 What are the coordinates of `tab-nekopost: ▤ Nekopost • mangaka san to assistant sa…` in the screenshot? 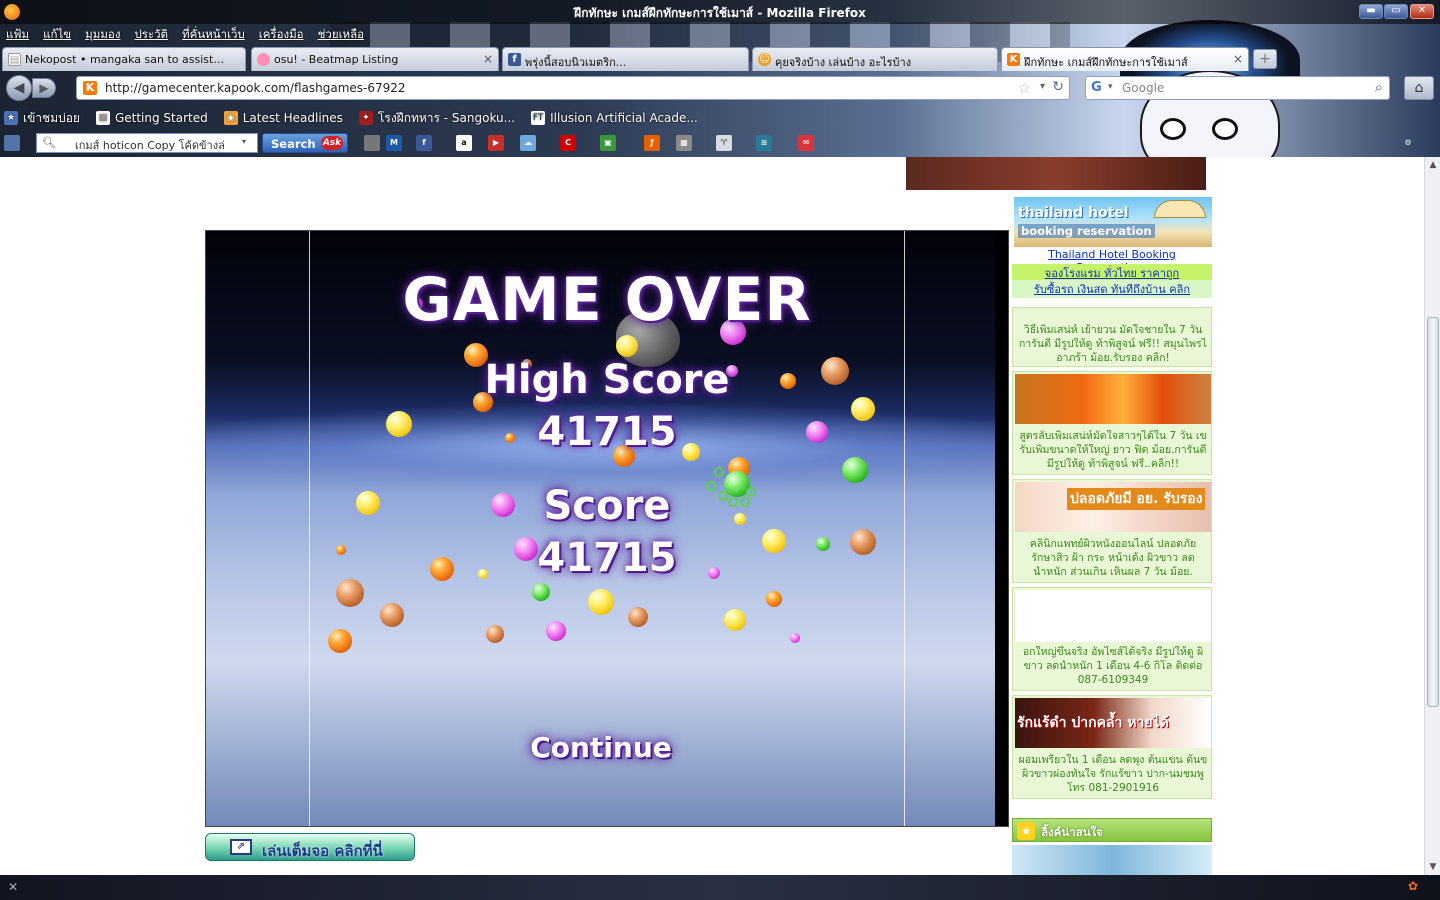 It's located at (124, 59).